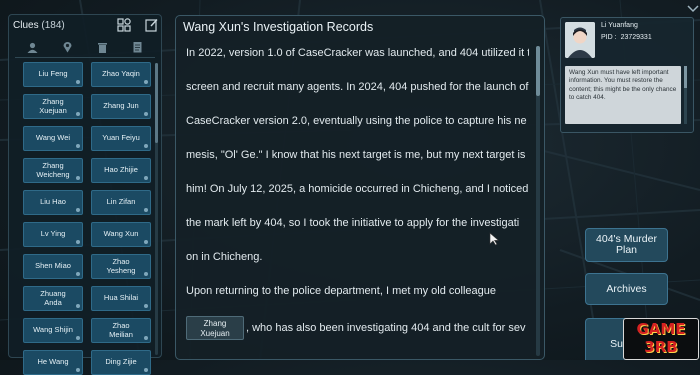  I want to click on edit-note-icon, so click(152, 25).